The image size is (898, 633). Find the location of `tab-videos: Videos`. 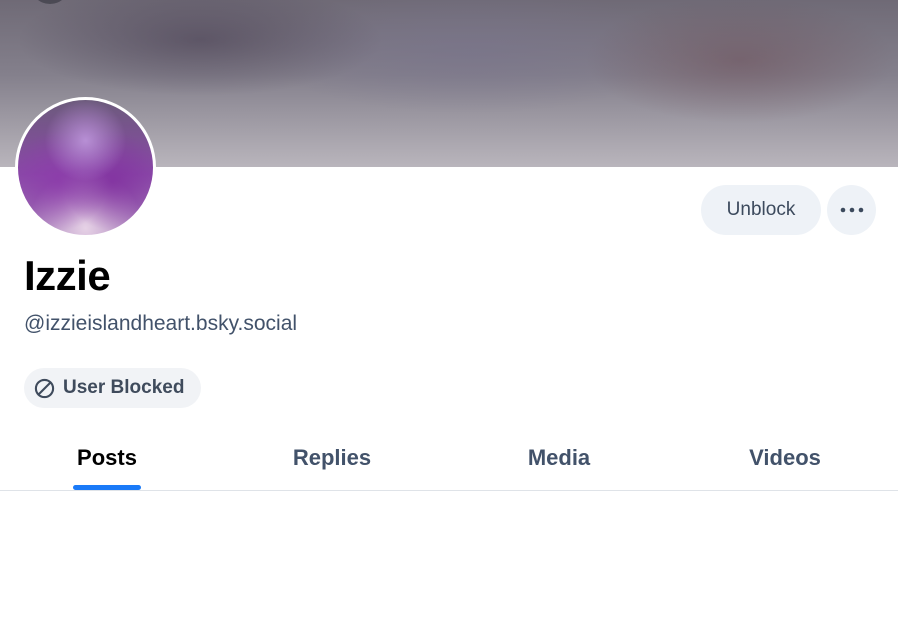

tab-videos: Videos is located at coordinates (785, 458).